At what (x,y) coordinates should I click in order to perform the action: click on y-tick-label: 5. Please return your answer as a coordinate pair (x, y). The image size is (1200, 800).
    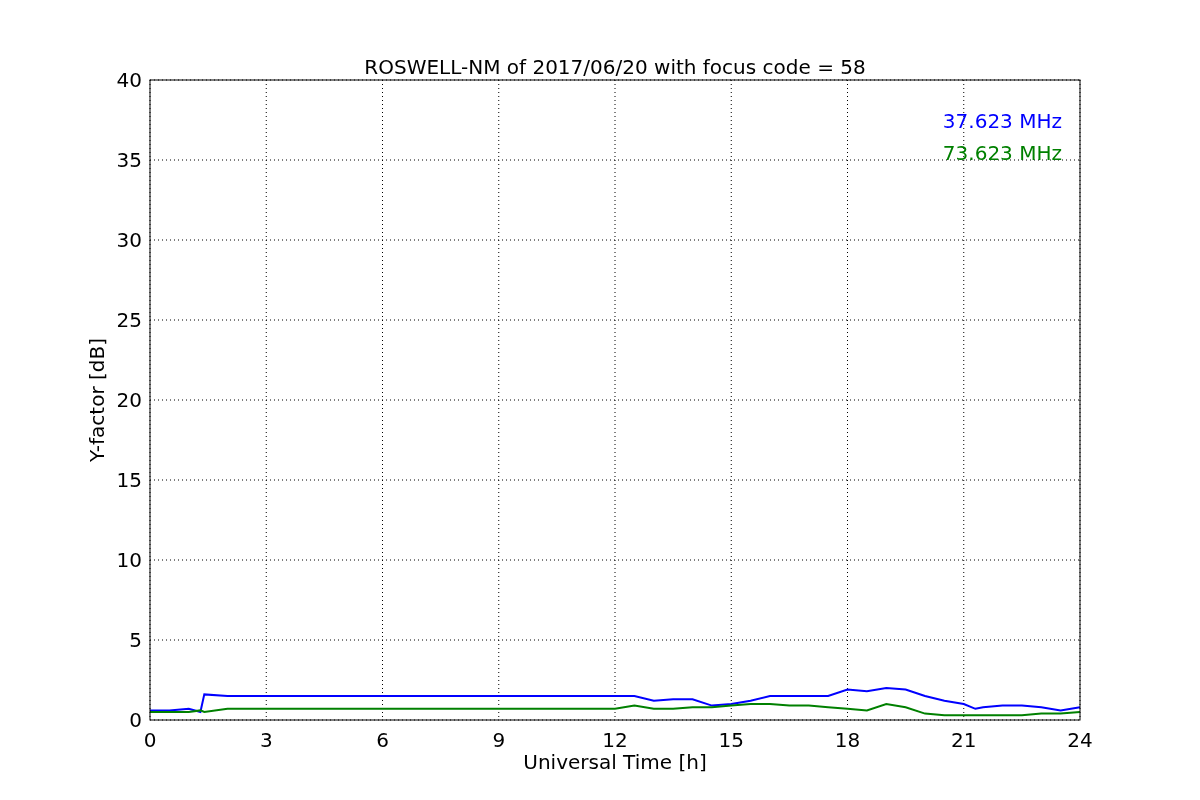
    Looking at the image, I should click on (135, 640).